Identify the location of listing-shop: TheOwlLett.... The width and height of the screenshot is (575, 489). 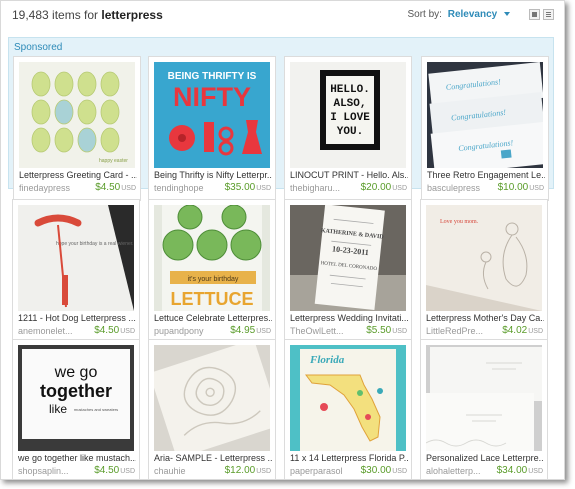
(325, 331).